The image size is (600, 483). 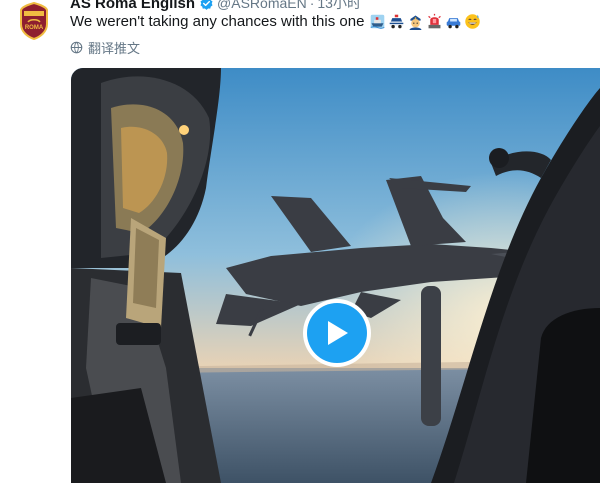 What do you see at coordinates (435, 21) in the screenshot?
I see `police-light-icon` at bounding box center [435, 21].